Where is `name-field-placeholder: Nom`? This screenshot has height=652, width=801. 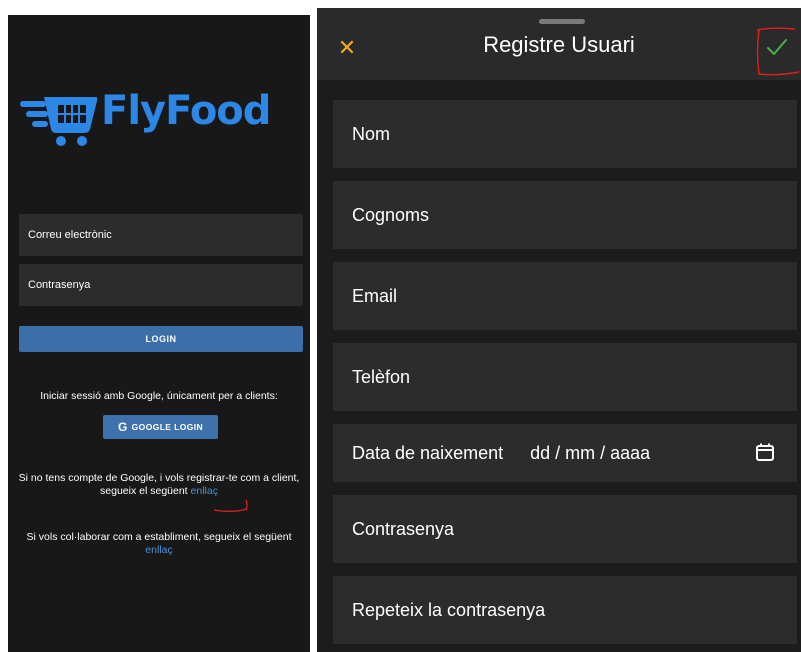 name-field-placeholder: Nom is located at coordinates (371, 134).